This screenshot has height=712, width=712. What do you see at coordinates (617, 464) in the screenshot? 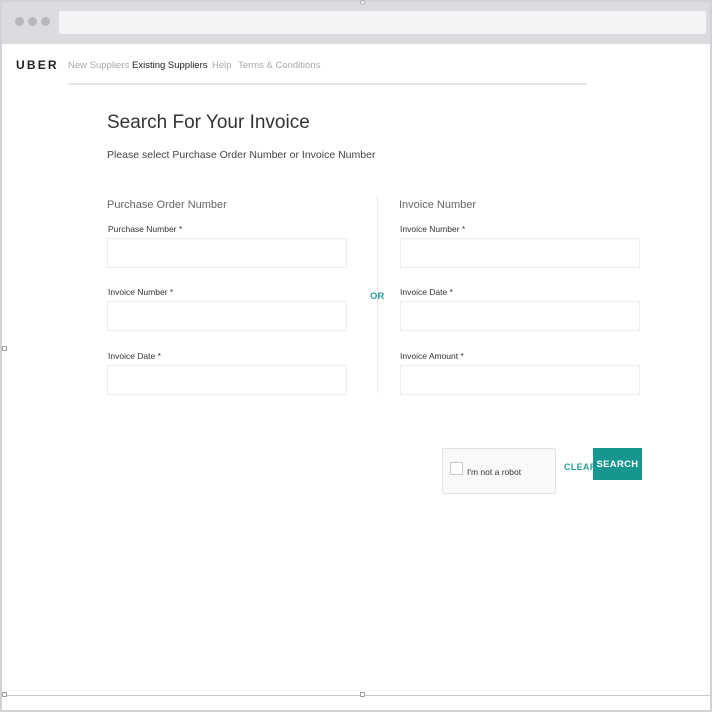
I see `search-button: SEARCH` at bounding box center [617, 464].